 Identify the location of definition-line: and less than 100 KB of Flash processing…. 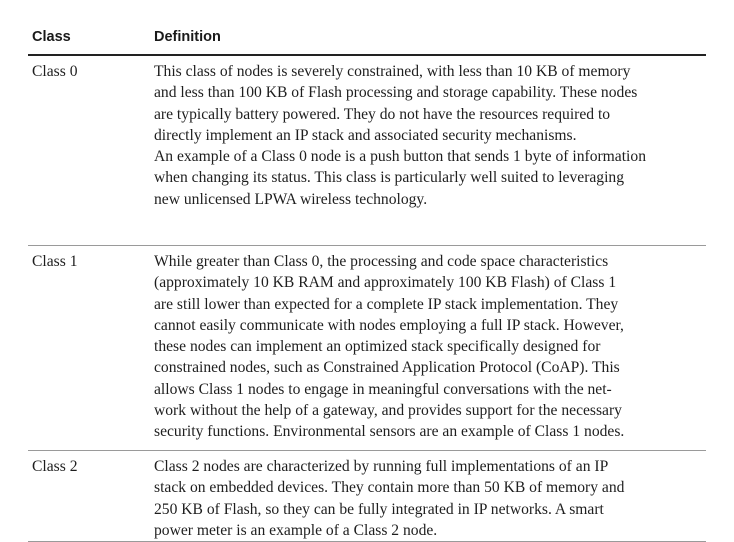
(396, 93).